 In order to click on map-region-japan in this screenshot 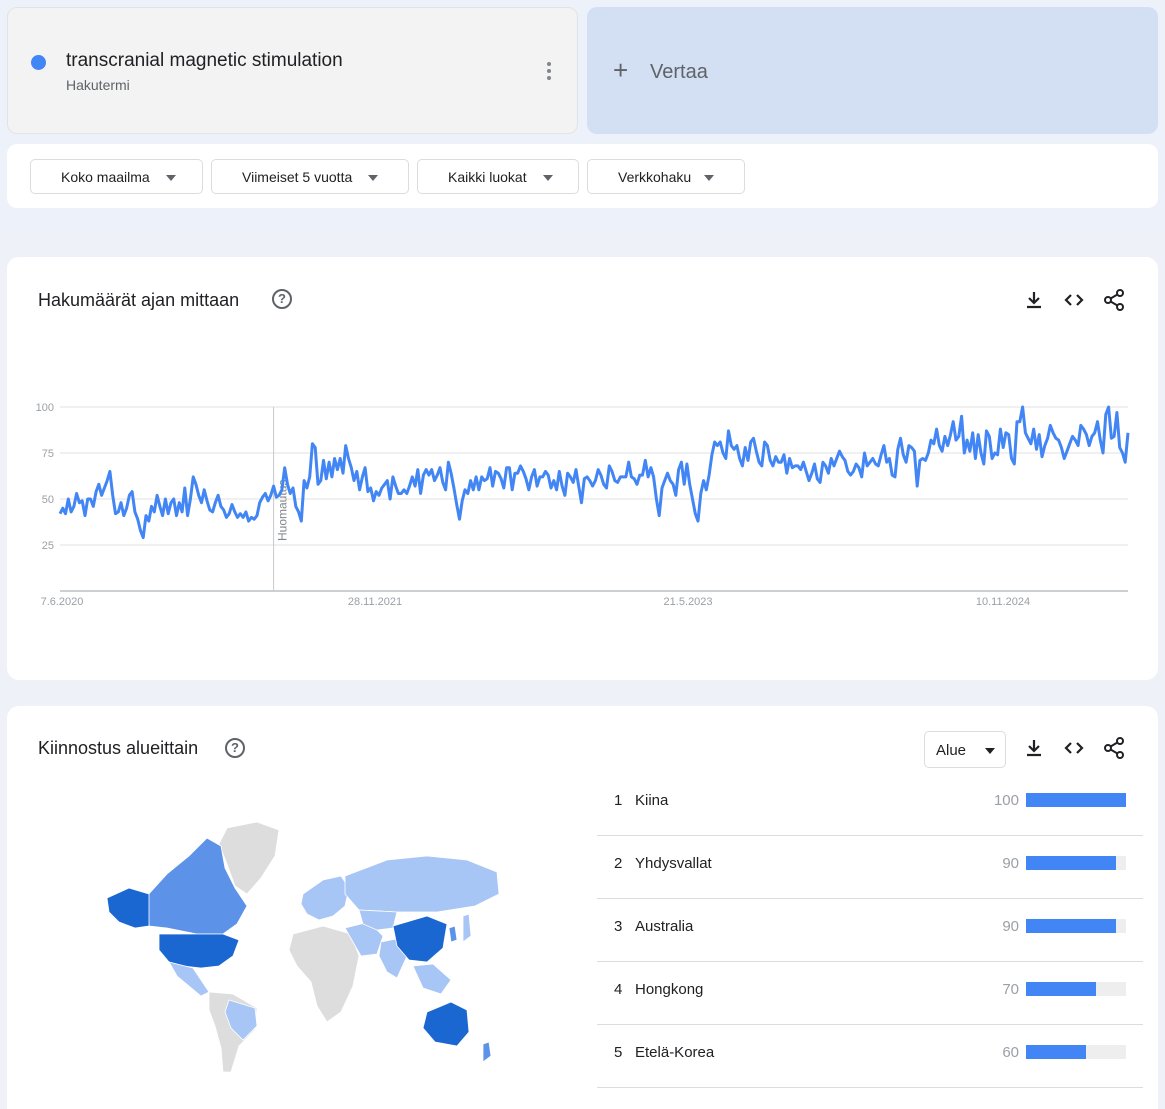, I will do `click(467, 928)`.